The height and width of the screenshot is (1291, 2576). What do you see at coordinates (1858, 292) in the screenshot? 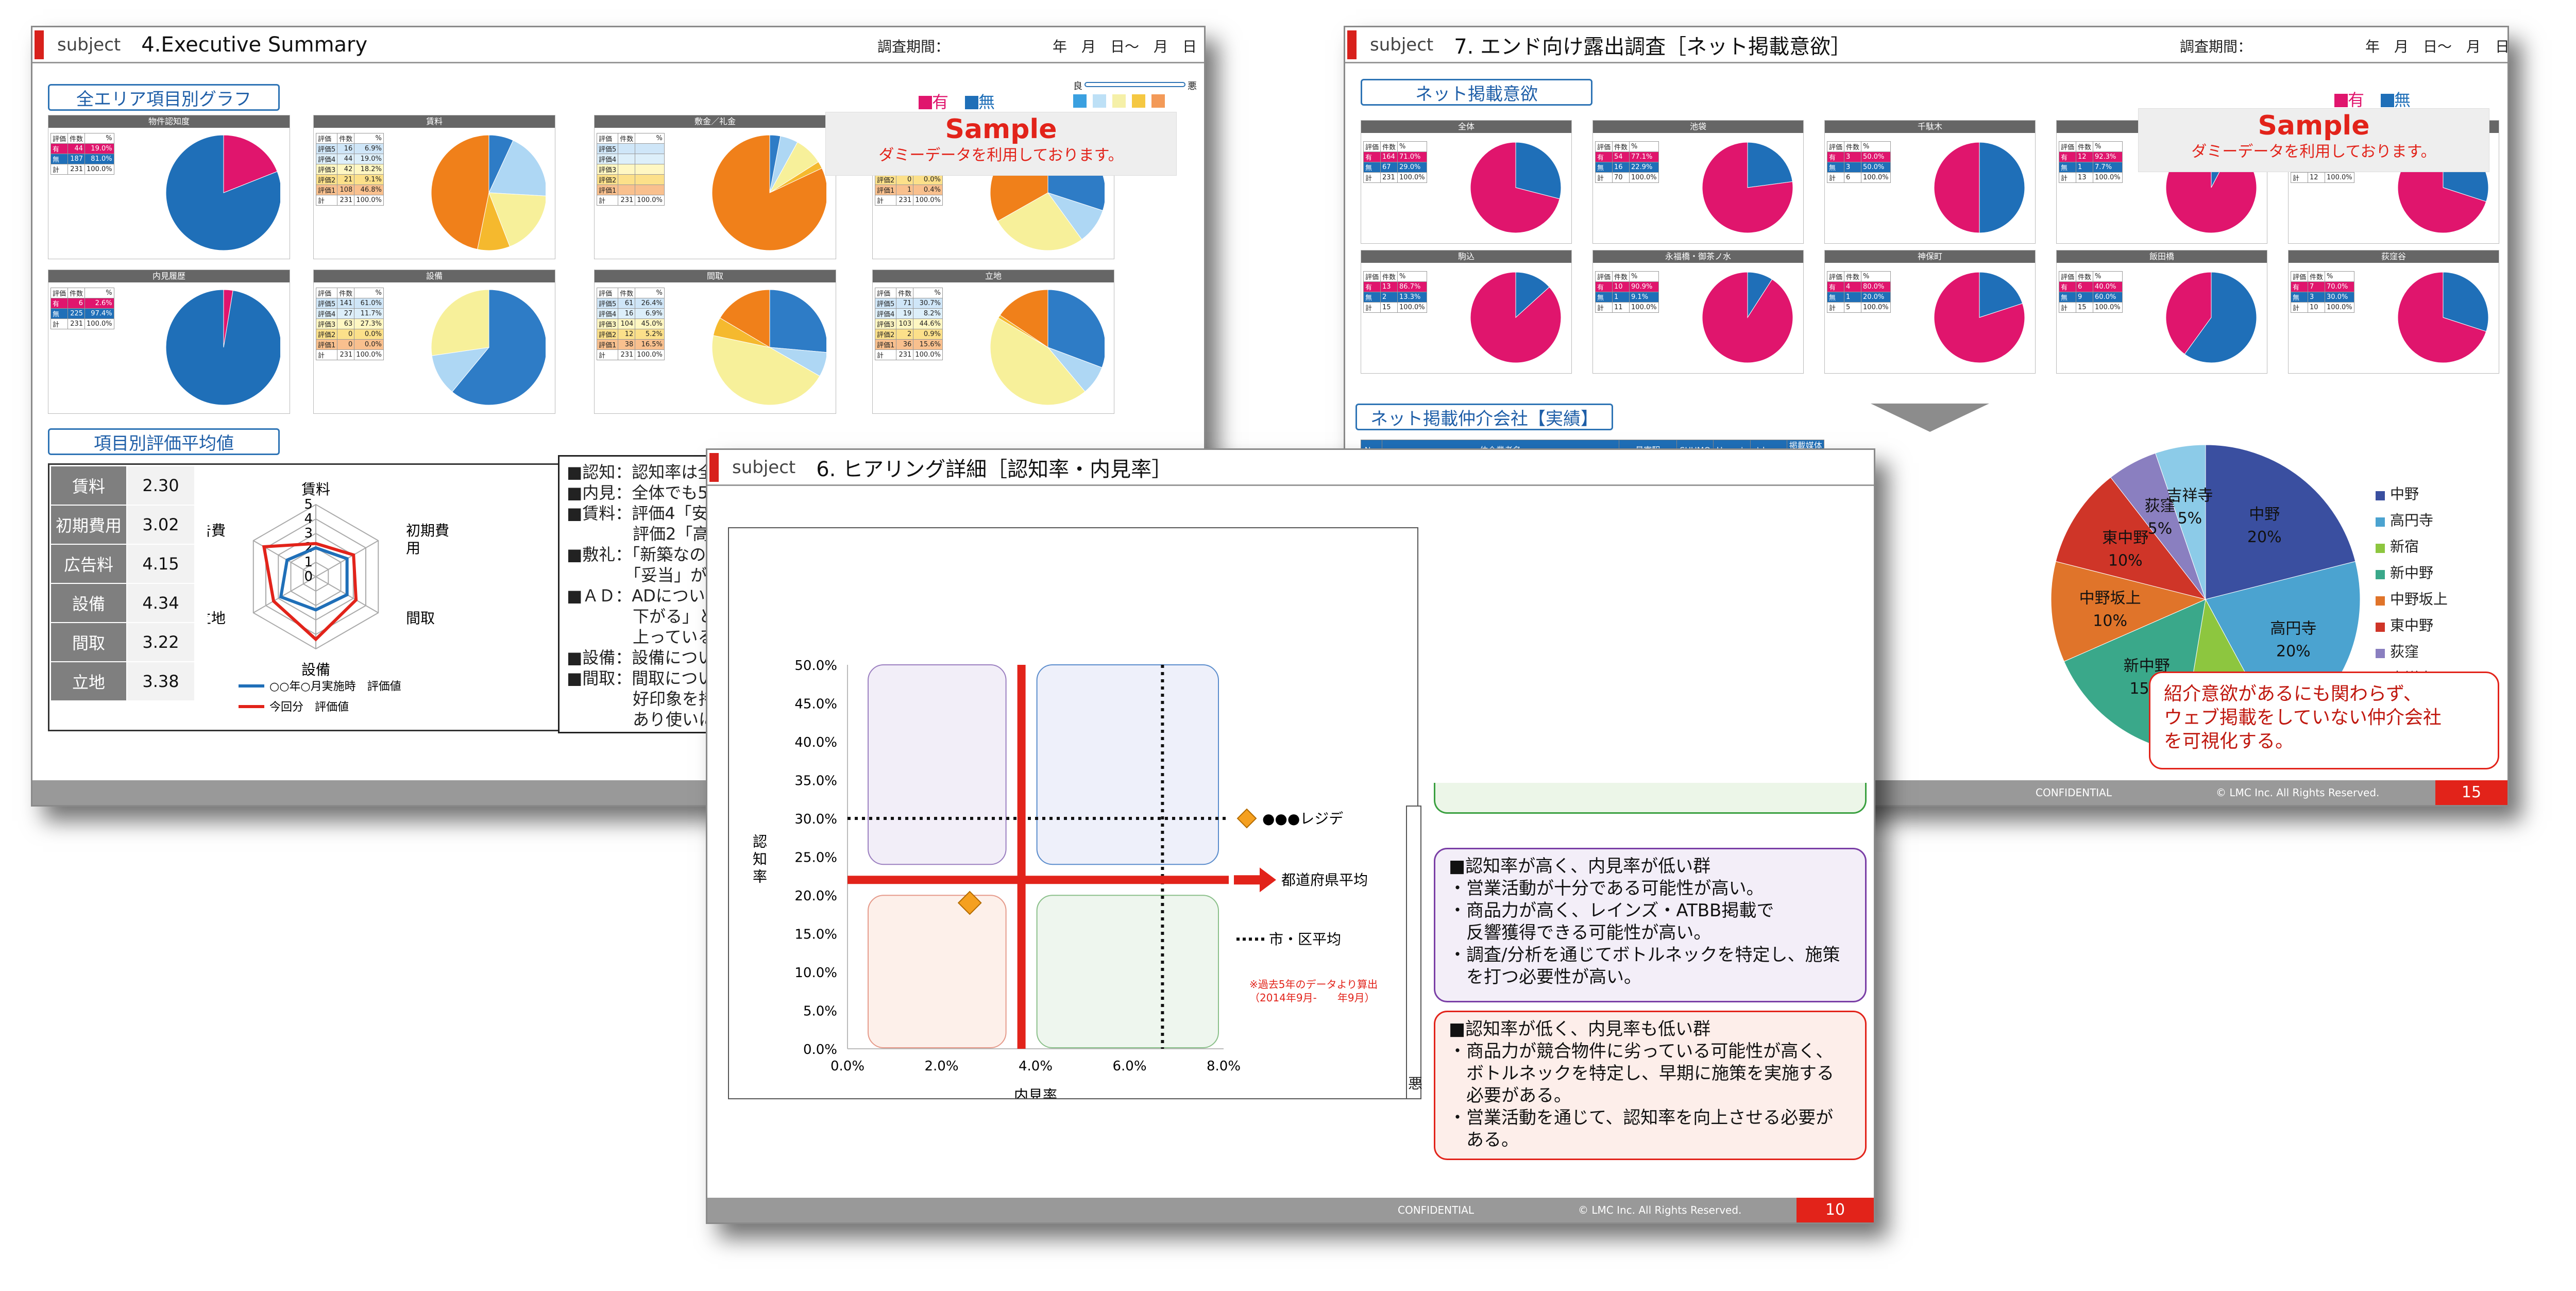
I see `panel-table: 評価 件数% 有 4 80.0% 無 1 20.0% 計 5 100.0%` at bounding box center [1858, 292].